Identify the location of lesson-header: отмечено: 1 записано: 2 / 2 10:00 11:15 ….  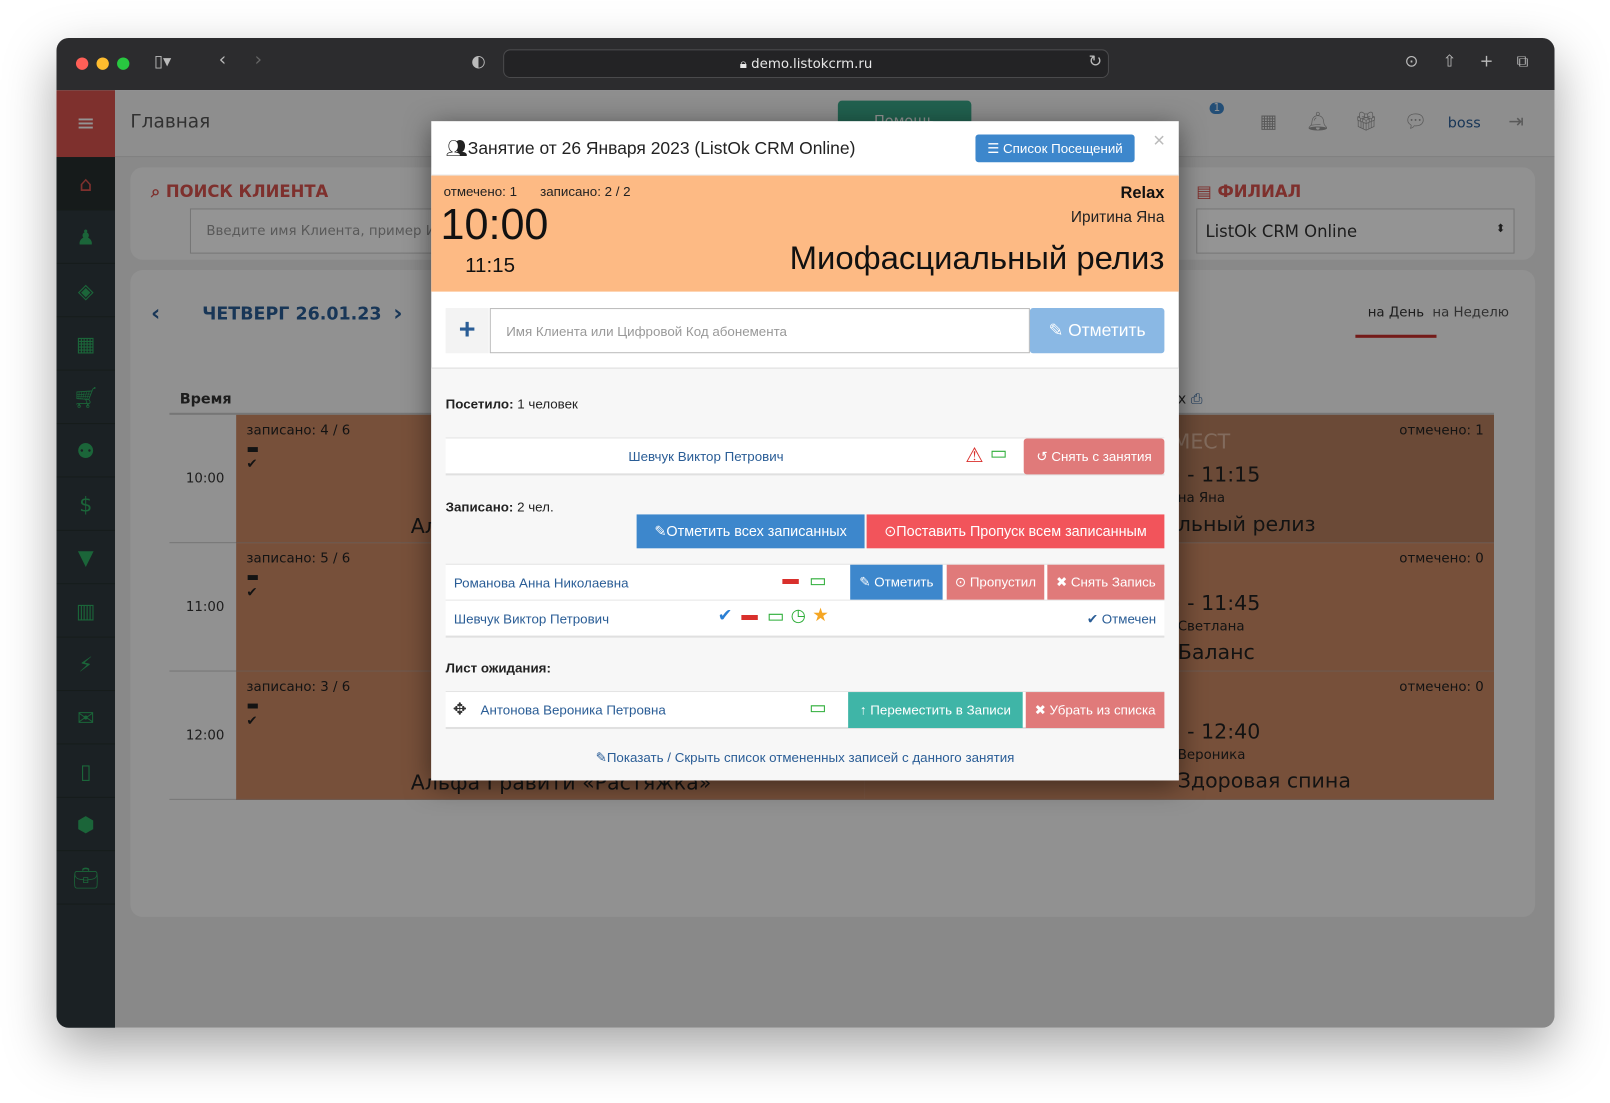
(805, 233).